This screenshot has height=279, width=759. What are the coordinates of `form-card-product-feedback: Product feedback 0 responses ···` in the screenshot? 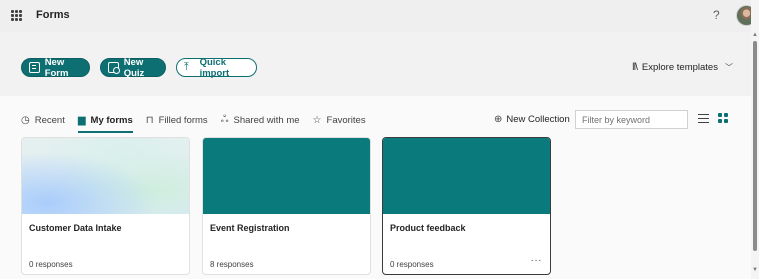 It's located at (466, 206).